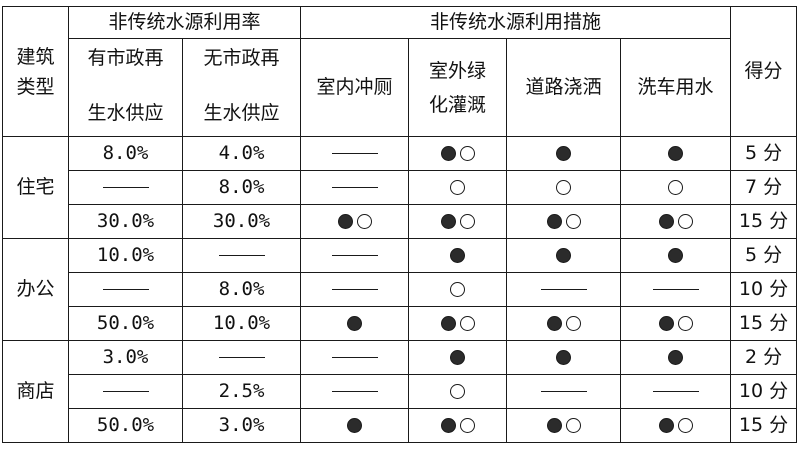 The height and width of the screenshot is (456, 800). I want to click on without-municipal-dash-icon, so click(241, 357).